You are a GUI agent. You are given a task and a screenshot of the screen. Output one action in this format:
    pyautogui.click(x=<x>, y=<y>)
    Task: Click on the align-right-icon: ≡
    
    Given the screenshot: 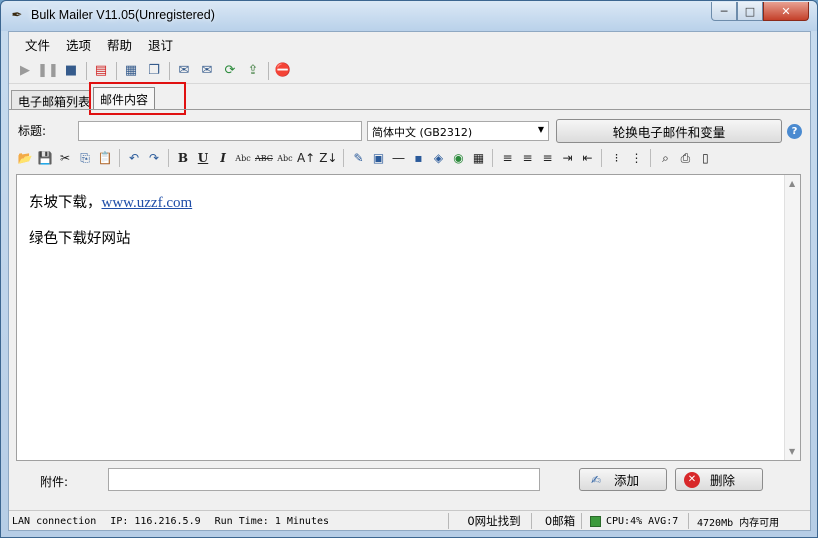 What is the action you would take?
    pyautogui.click(x=547, y=158)
    